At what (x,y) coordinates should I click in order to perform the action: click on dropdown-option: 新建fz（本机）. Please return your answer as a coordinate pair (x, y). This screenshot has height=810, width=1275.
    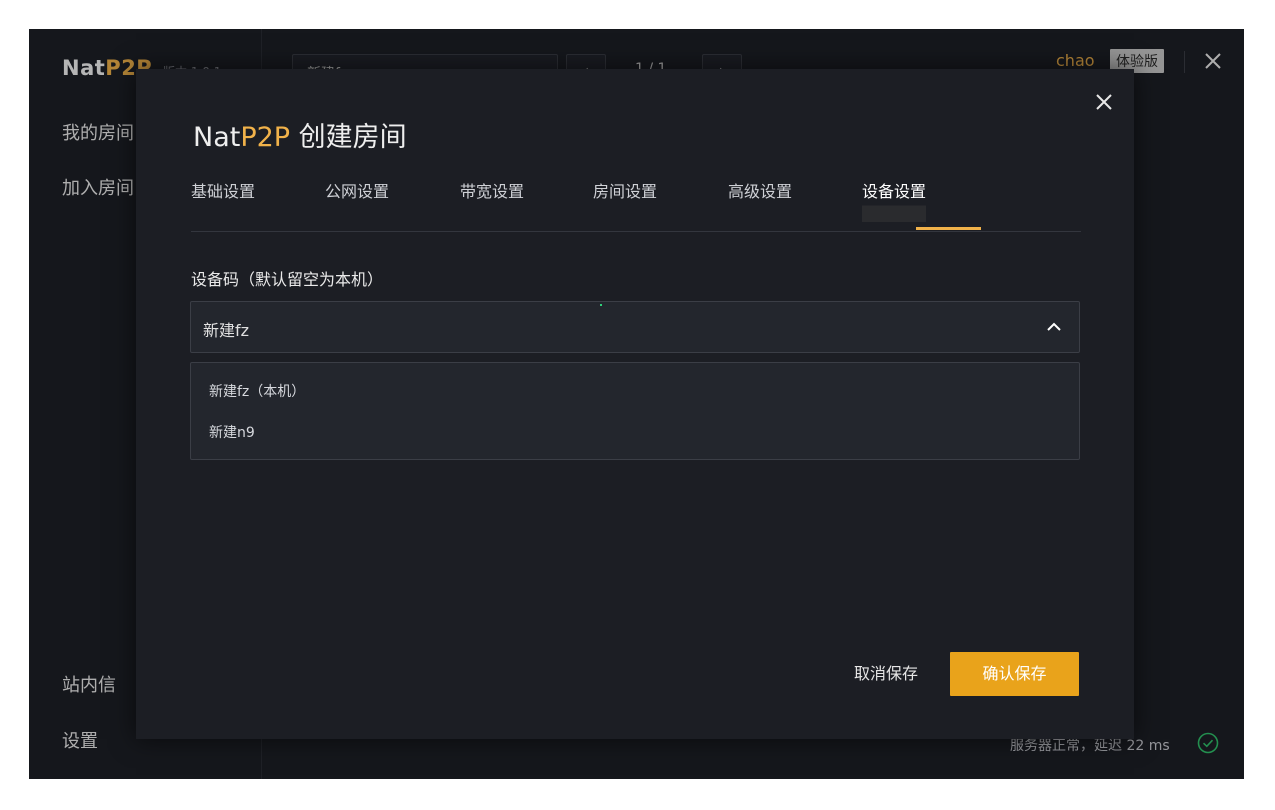
    Looking at the image, I should click on (257, 391).